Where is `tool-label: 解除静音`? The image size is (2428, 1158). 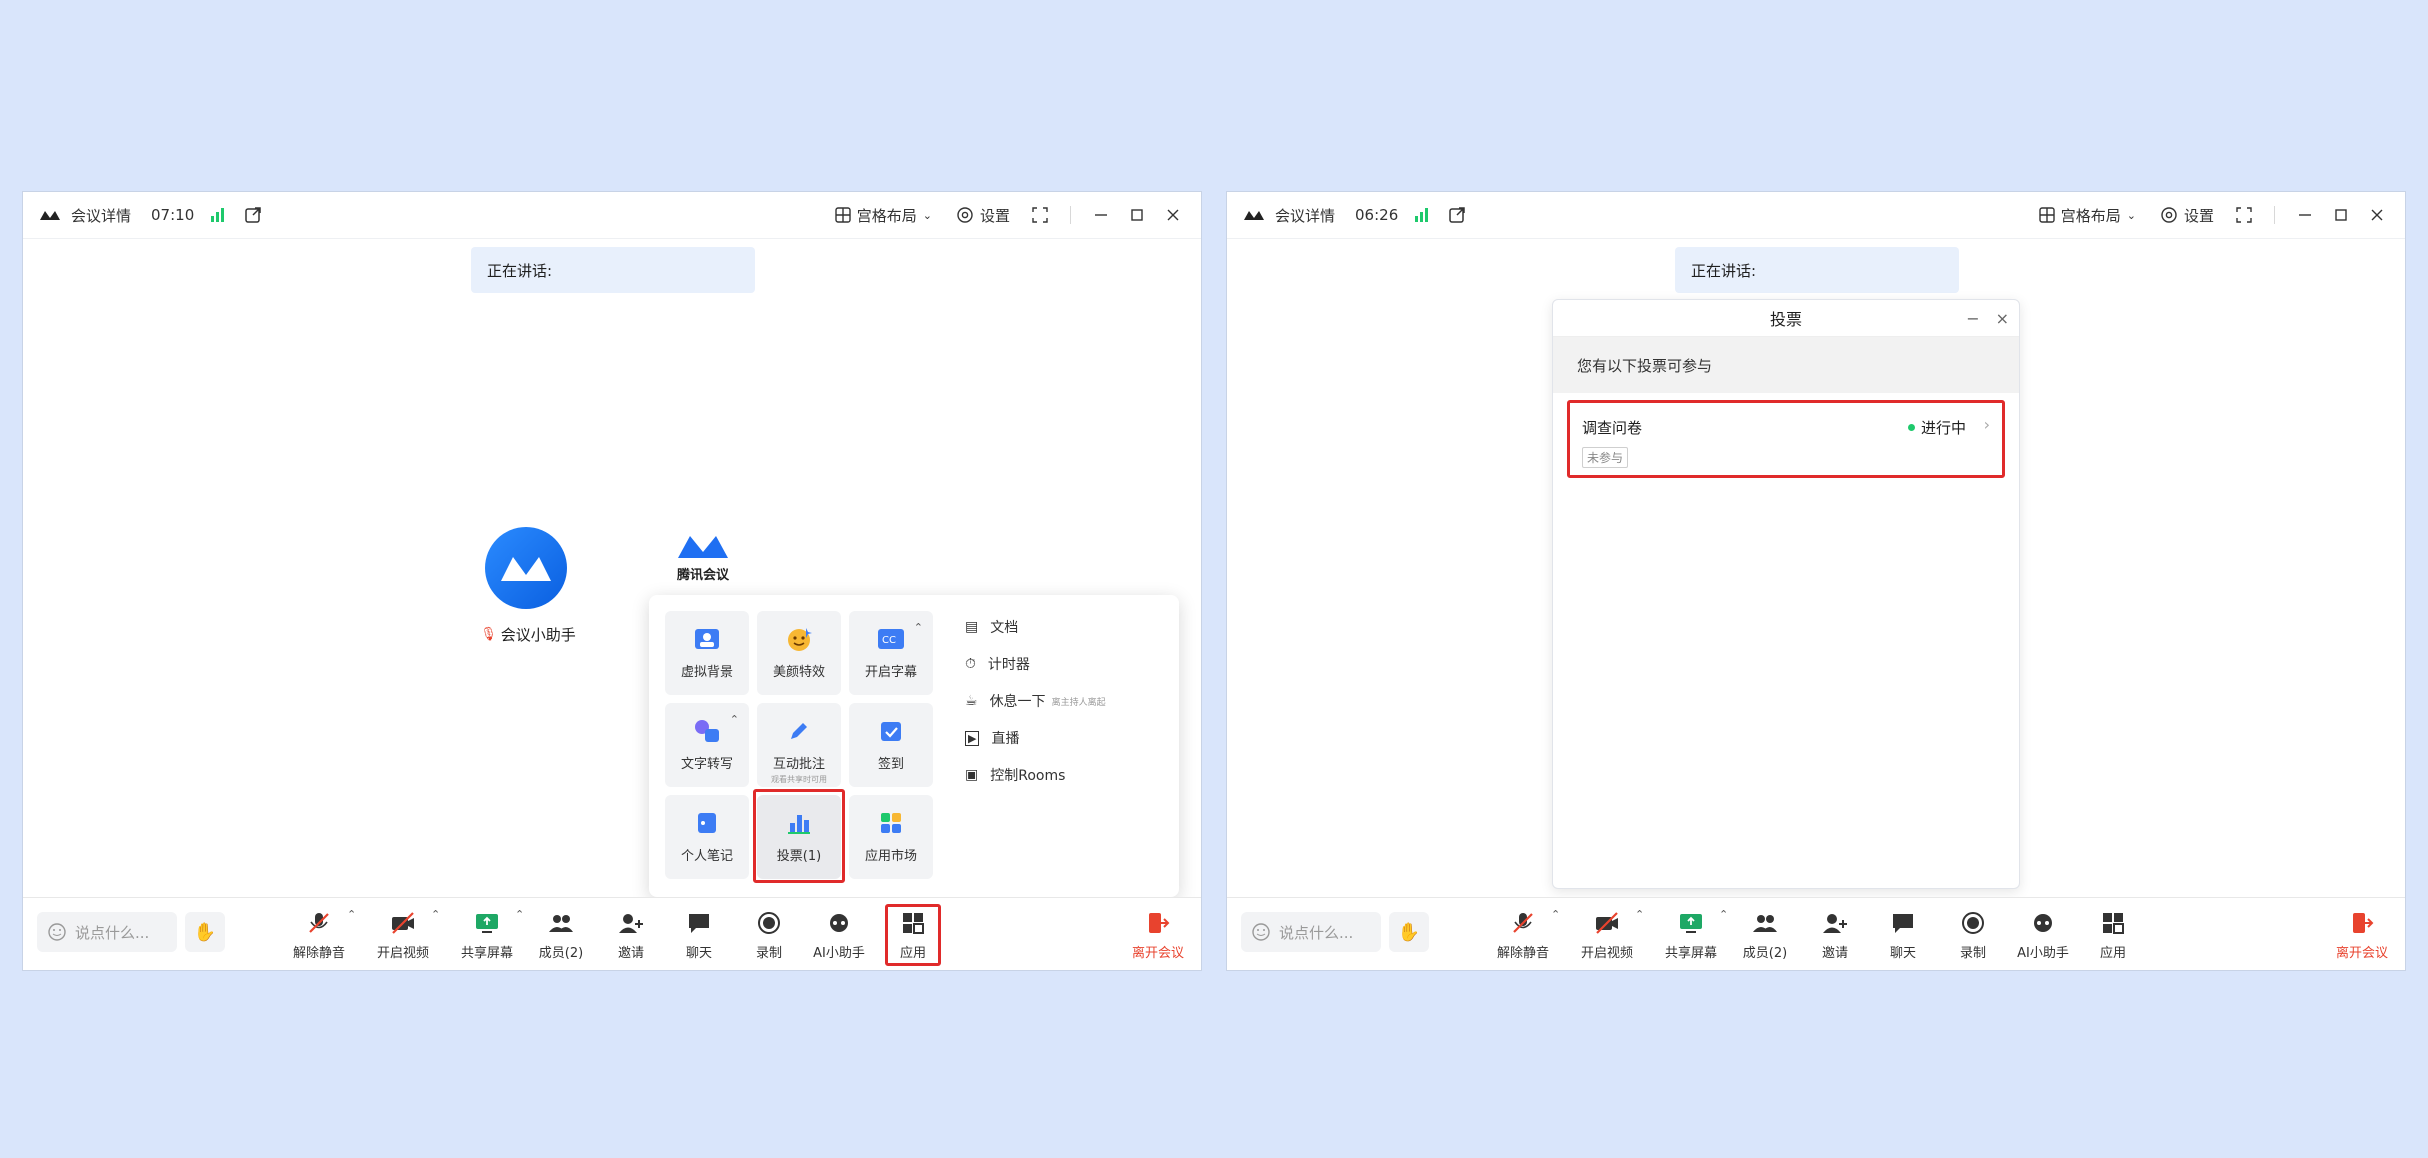
tool-label: 解除静音 is located at coordinates (318, 953).